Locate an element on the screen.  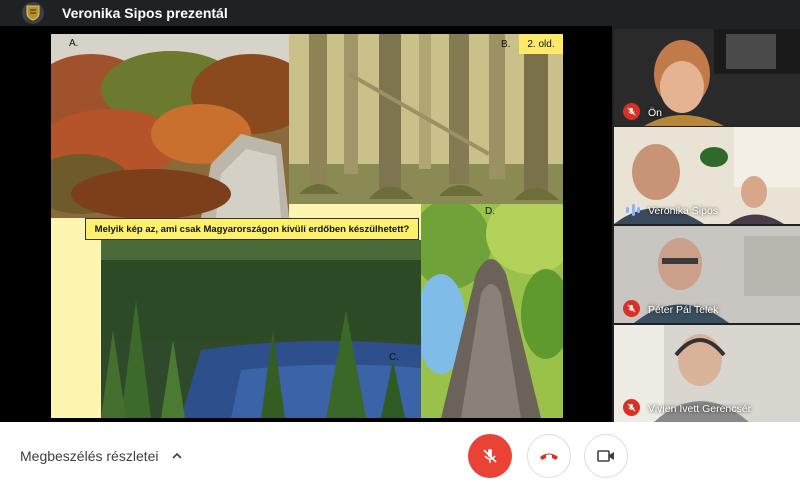
participant-tile: Veronika Sipos is located at coordinates (707, 175).